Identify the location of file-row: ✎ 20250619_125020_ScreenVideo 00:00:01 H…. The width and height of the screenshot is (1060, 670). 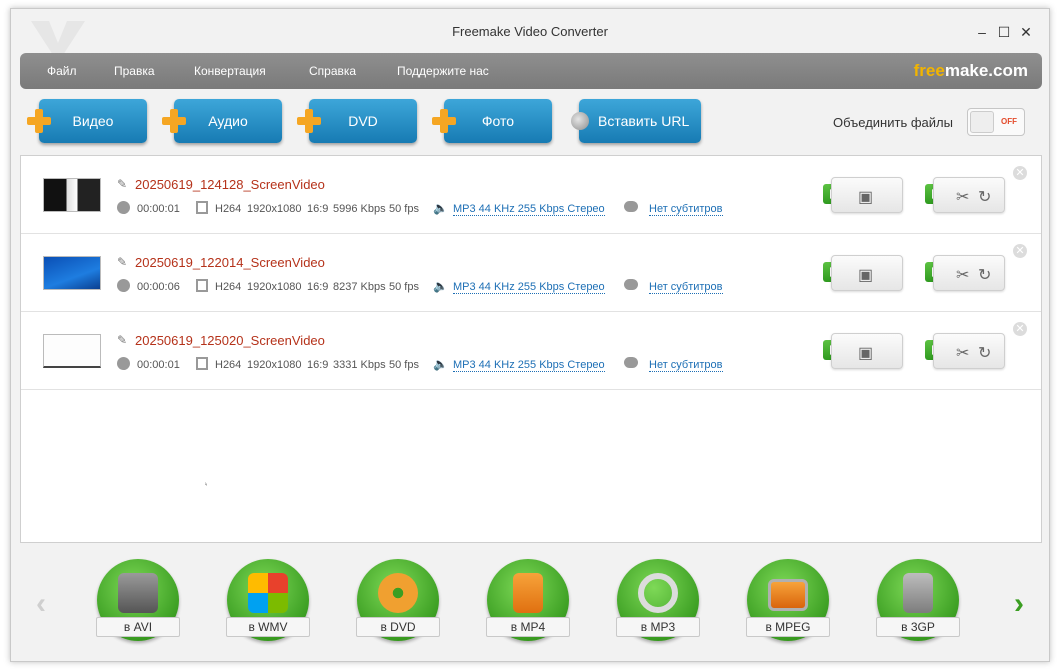
(531, 351).